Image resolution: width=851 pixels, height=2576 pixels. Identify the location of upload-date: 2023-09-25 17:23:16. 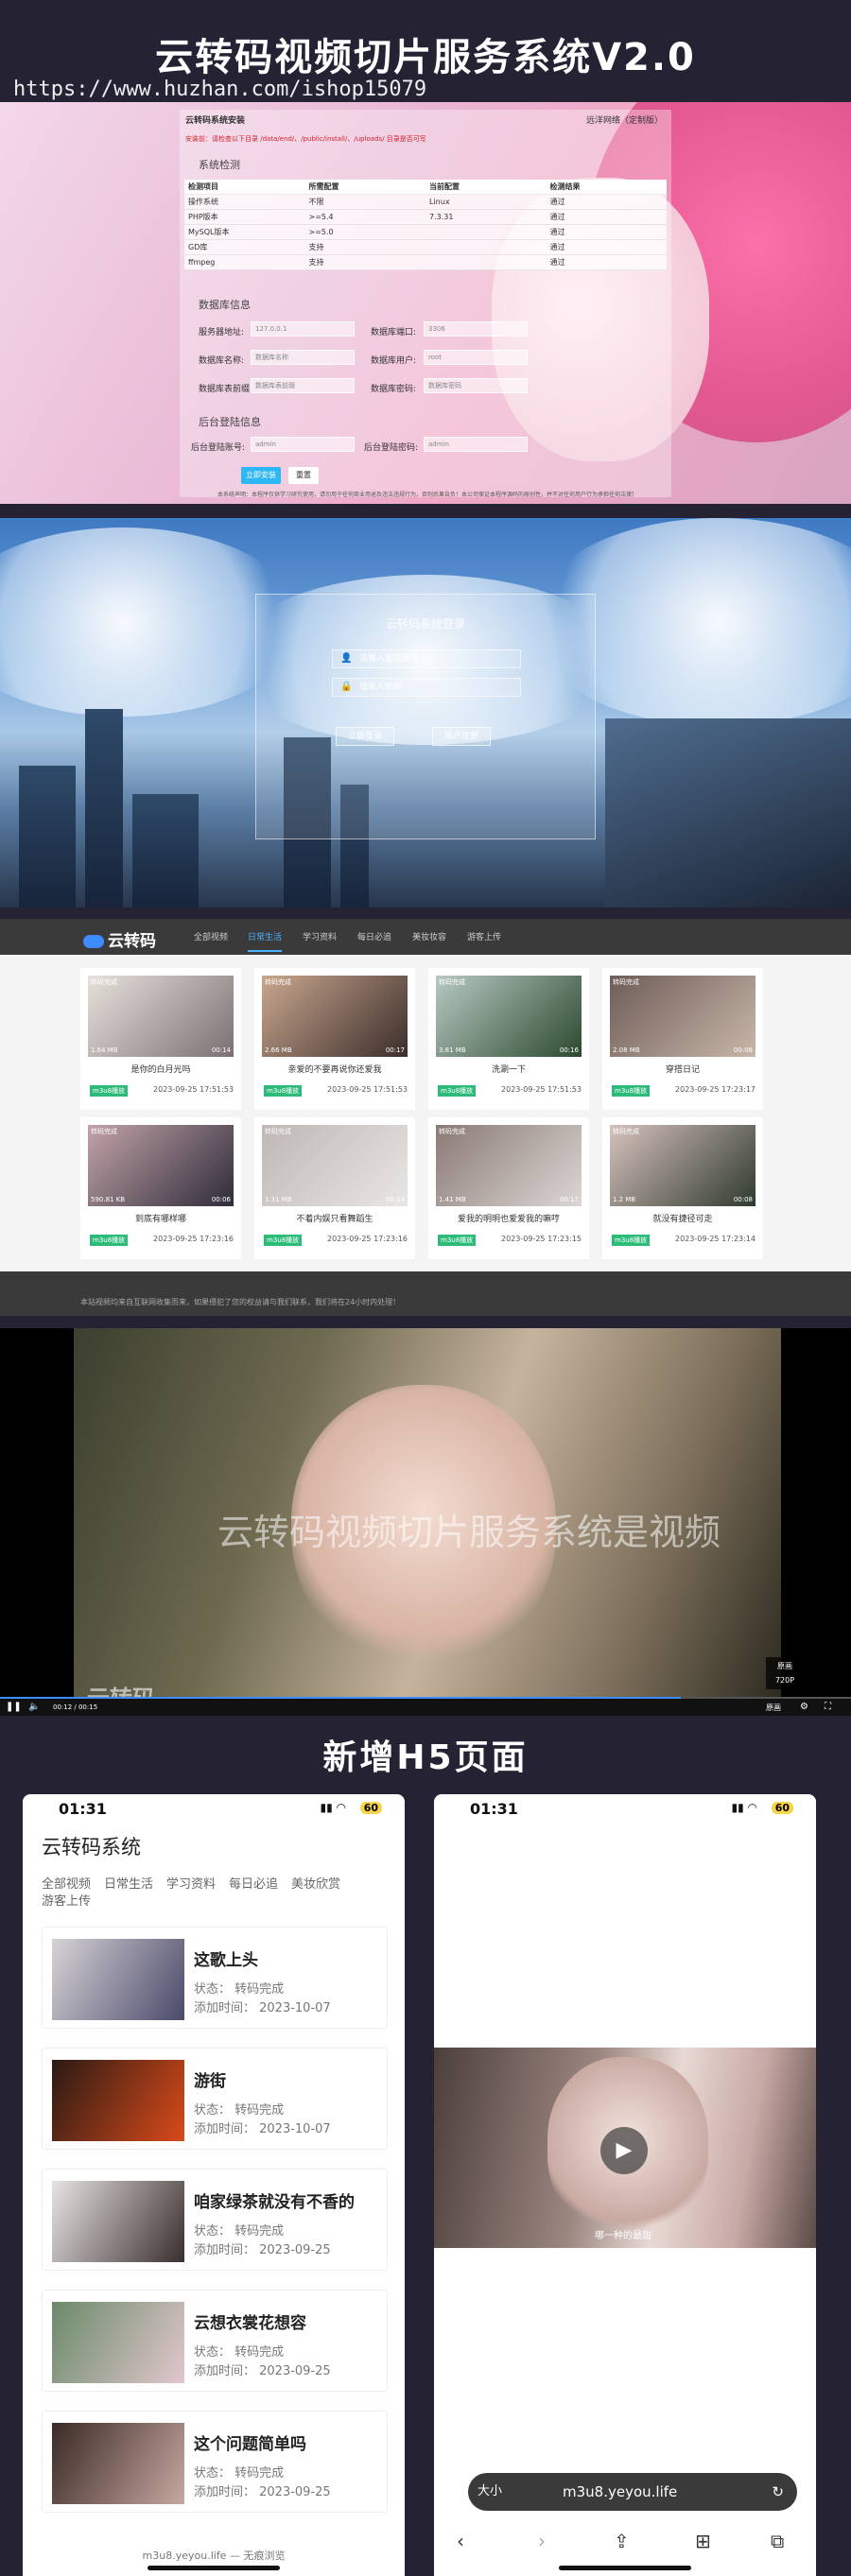
(368, 1239).